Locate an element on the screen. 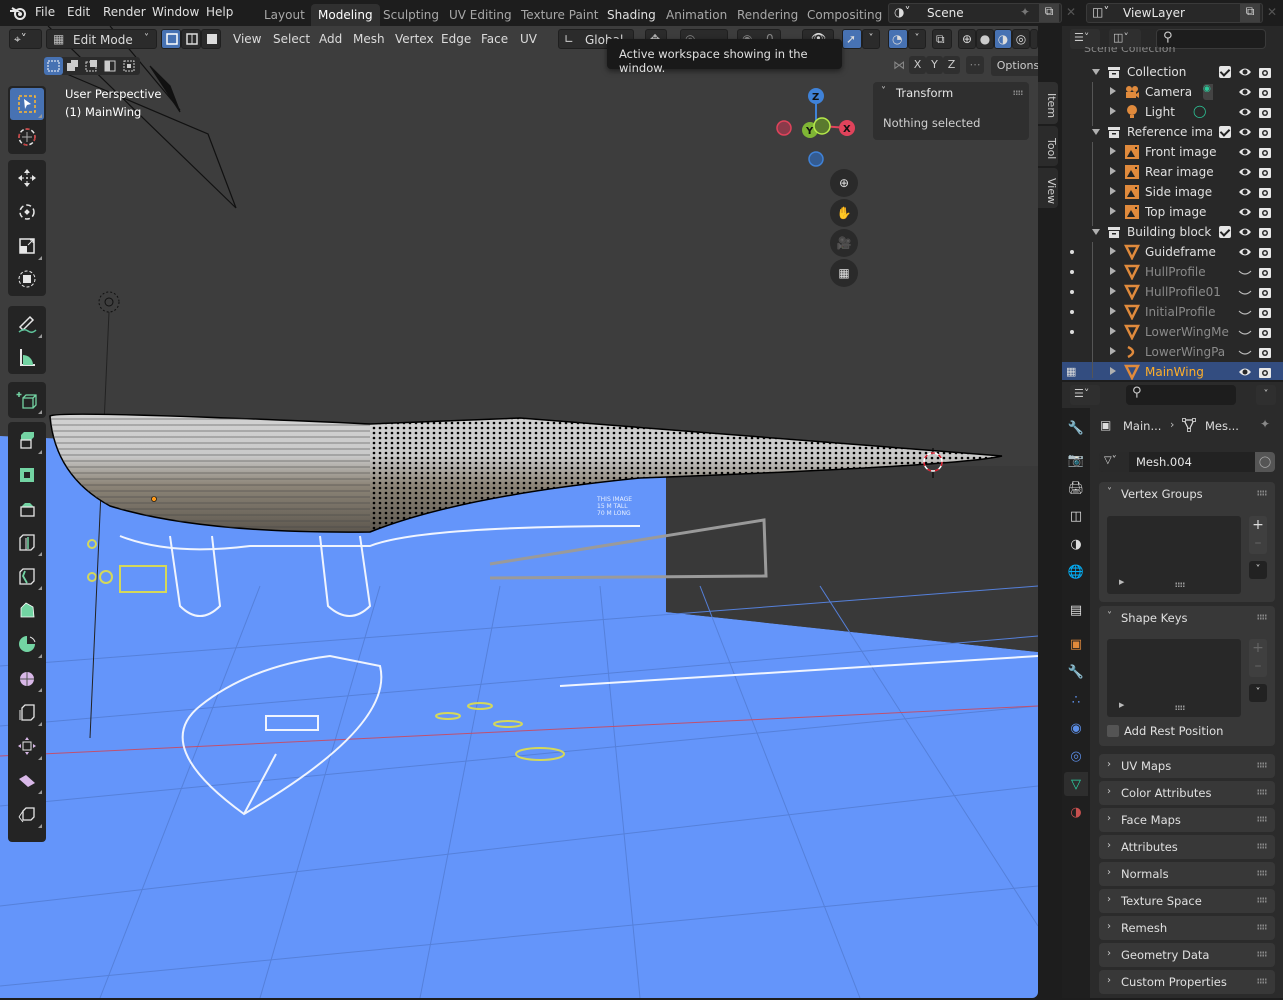  mirror-x-toggle: X is located at coordinates (917, 65).